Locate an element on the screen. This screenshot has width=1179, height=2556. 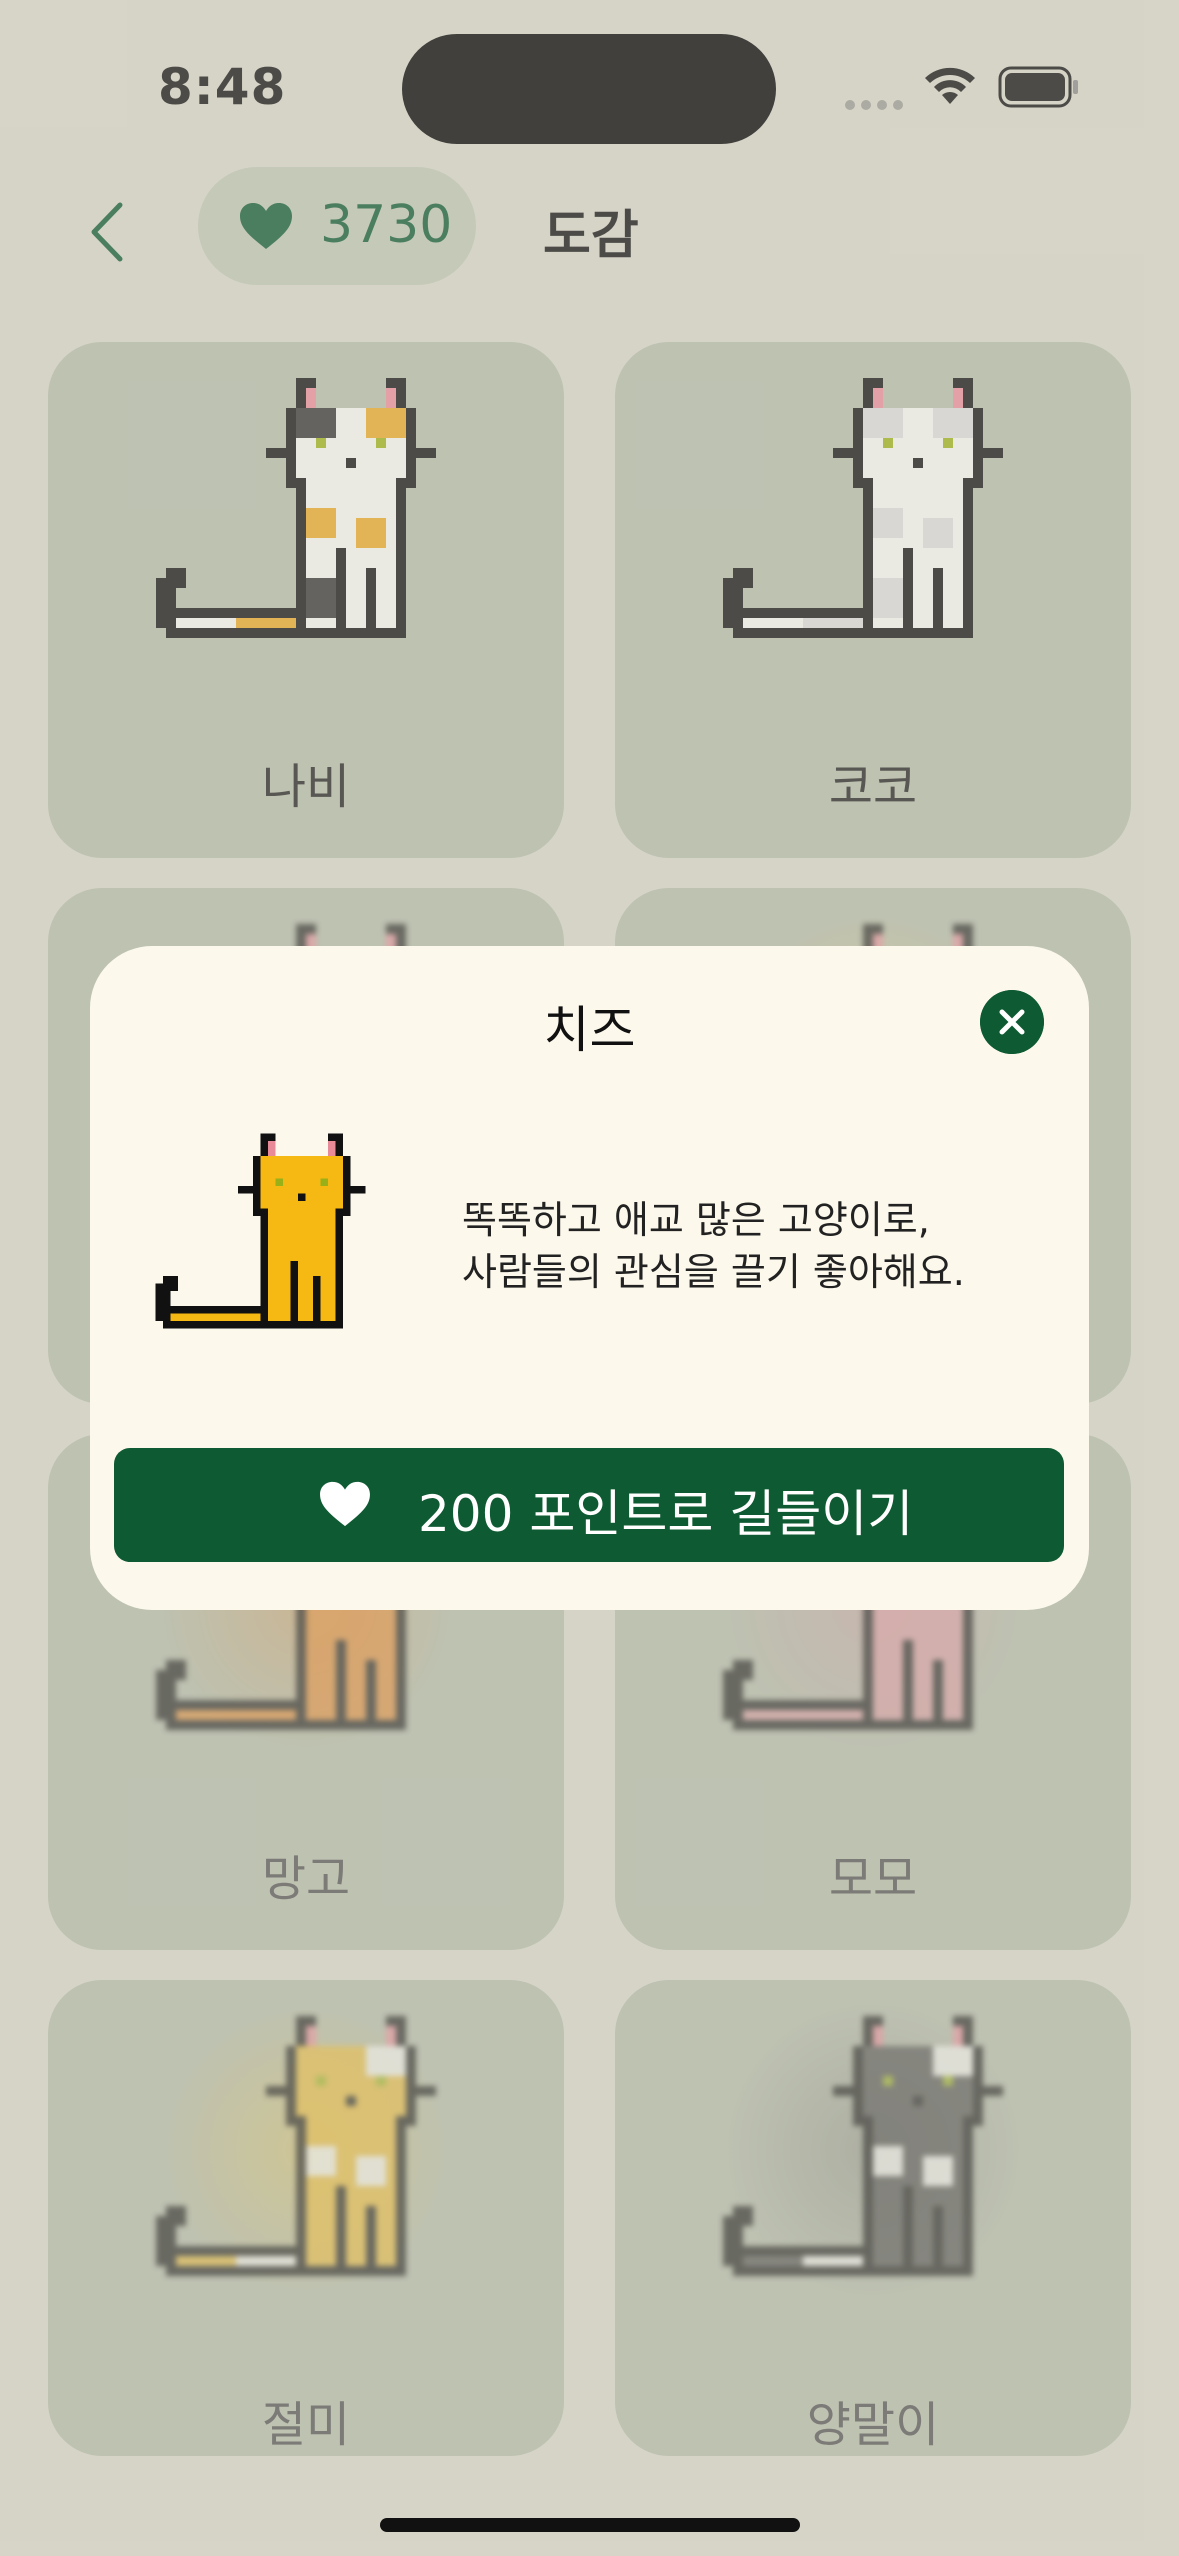
cat-card-coco: 코코 is located at coordinates (873, 600).